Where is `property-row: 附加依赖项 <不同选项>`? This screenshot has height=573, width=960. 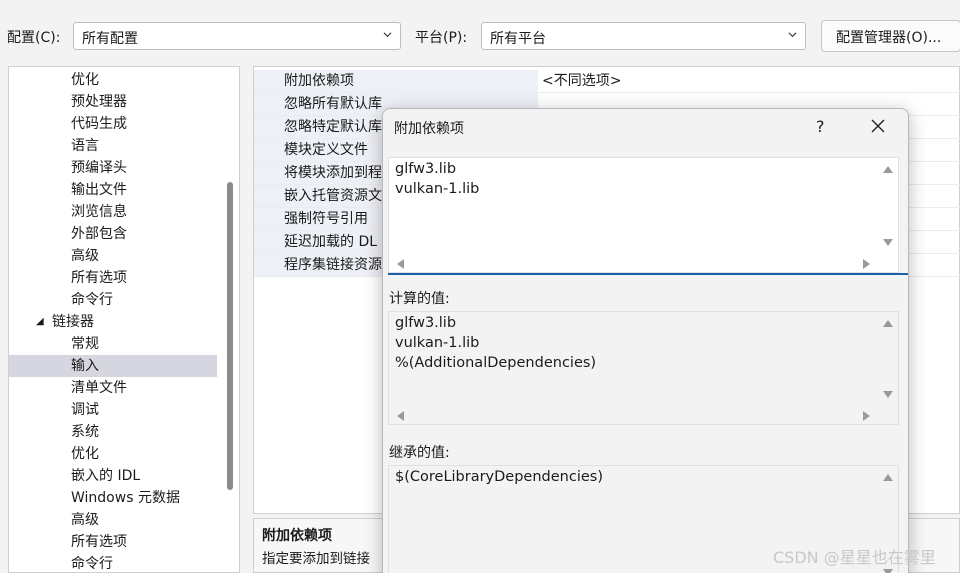 property-row: 附加依赖项 <不同选项> is located at coordinates (607, 81).